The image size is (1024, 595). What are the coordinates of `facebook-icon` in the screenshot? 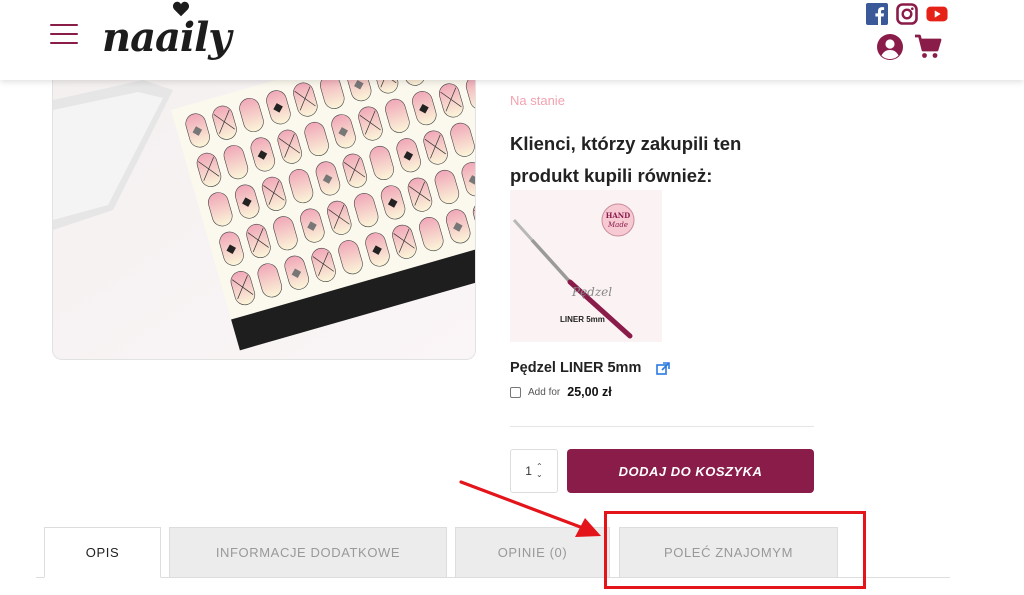 It's located at (877, 14).